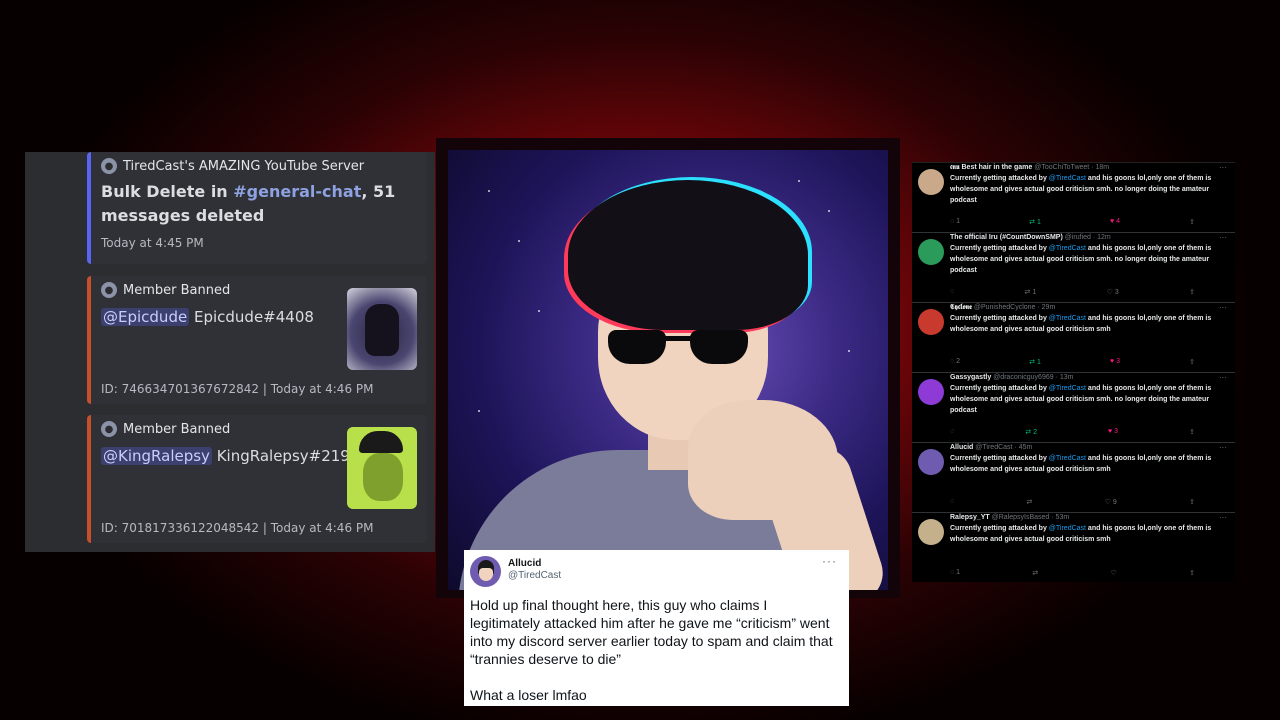 The width and height of the screenshot is (1280, 720). What do you see at coordinates (1072, 167) in the screenshot?
I see `handle: @TooChiToTweet · 18m` at bounding box center [1072, 167].